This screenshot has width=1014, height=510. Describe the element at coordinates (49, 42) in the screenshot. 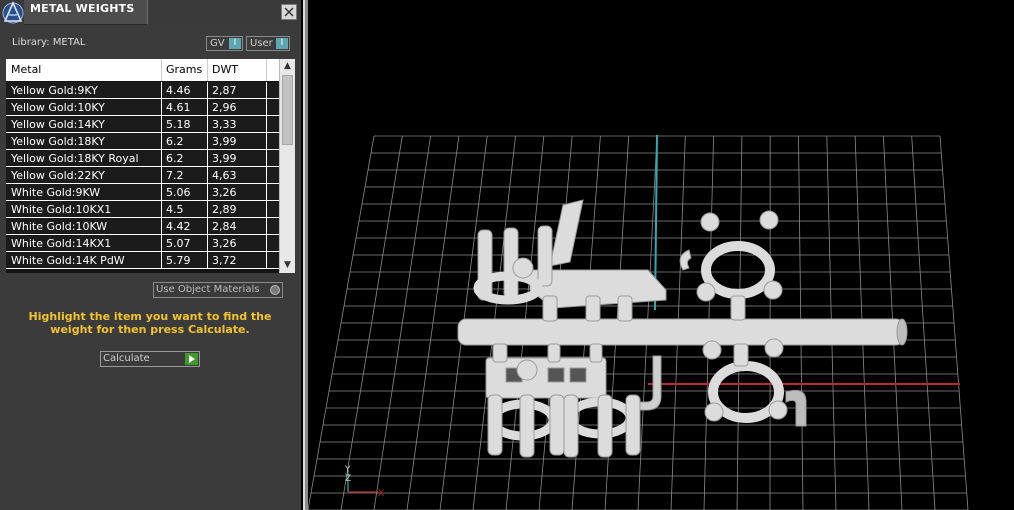

I see `library-label: Library: METAL` at that location.